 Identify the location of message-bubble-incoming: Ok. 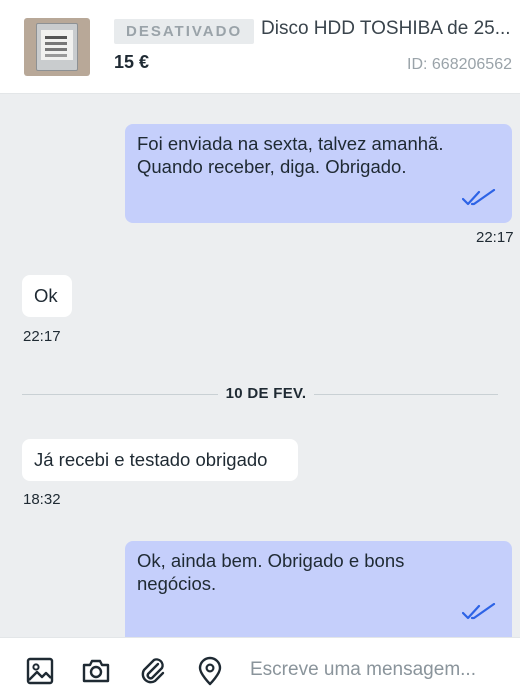
(47, 296).